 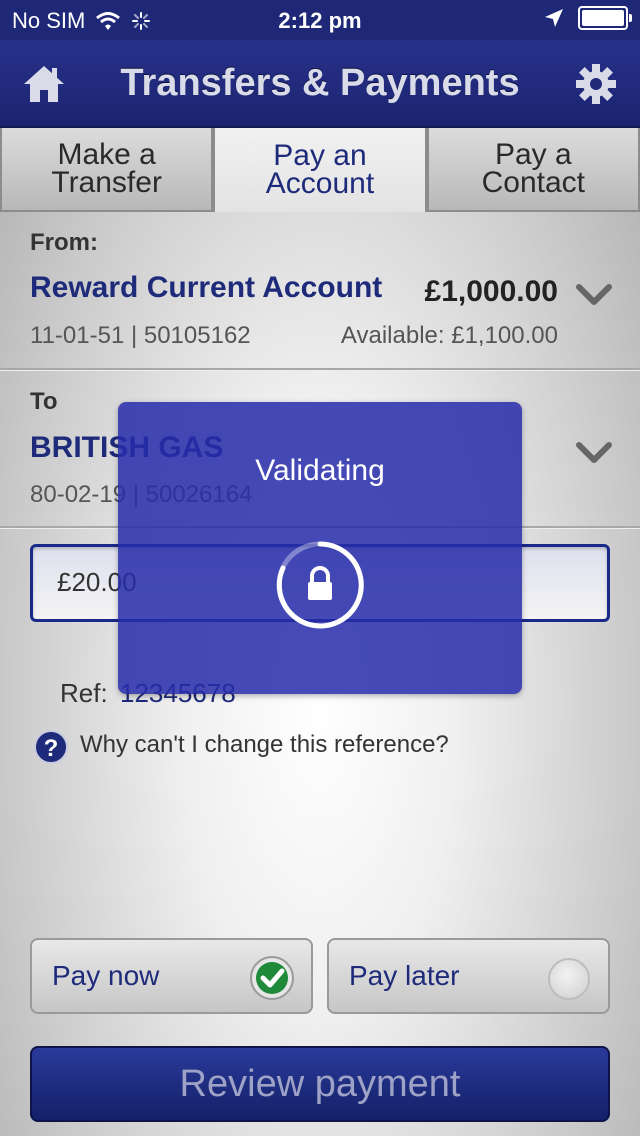 I want to click on tab-label-line1: Make a, so click(x=106, y=154).